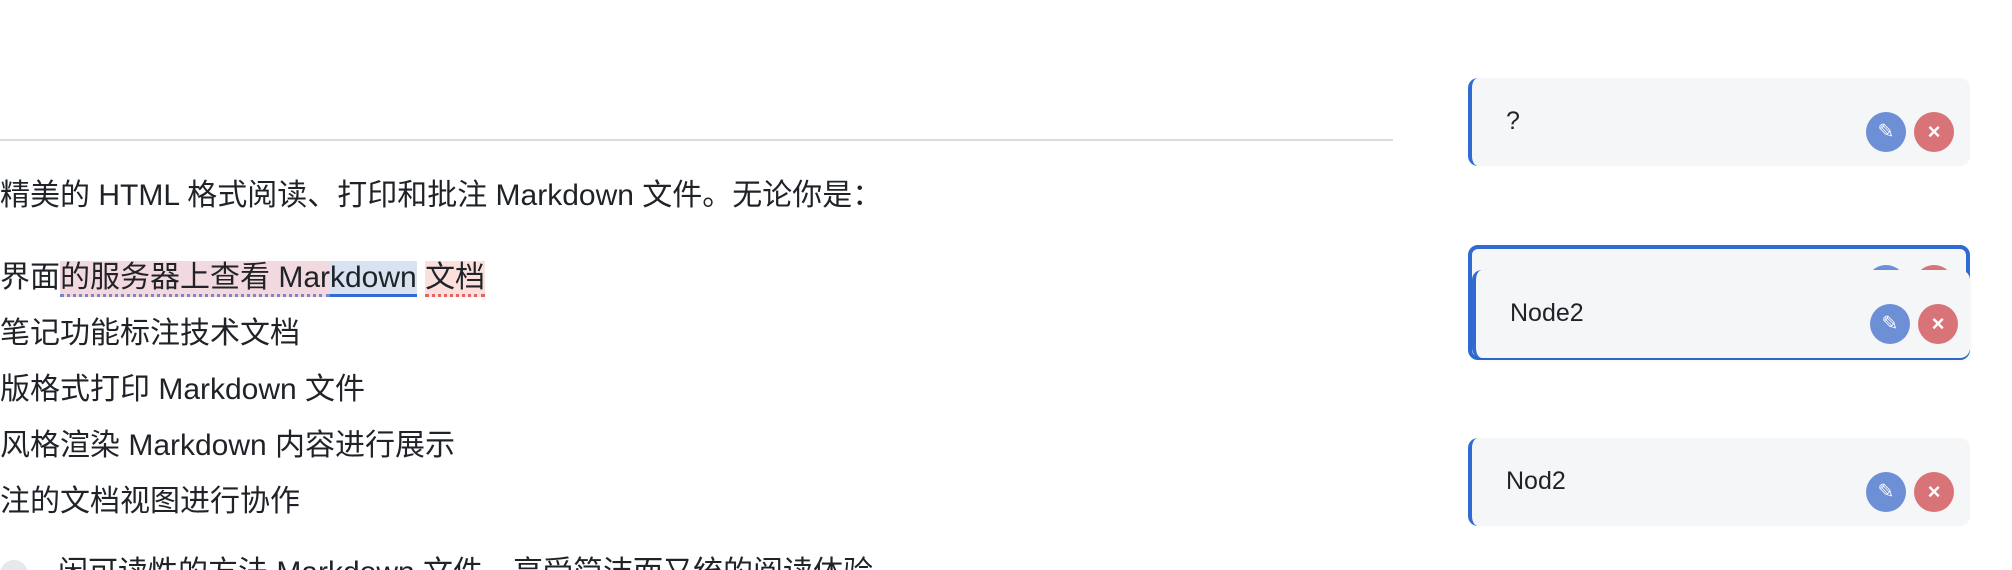  Describe the element at coordinates (14, 565) in the screenshot. I see `bullet-icon` at that location.